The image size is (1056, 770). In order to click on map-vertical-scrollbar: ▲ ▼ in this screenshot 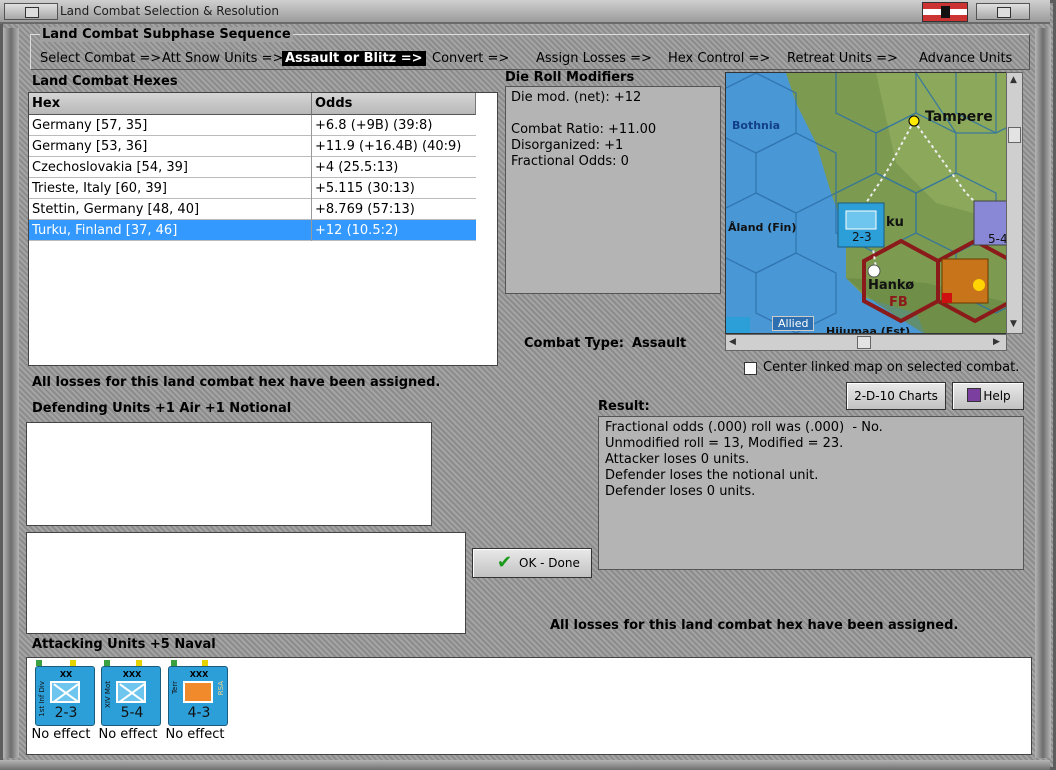, I will do `click(1014, 203)`.